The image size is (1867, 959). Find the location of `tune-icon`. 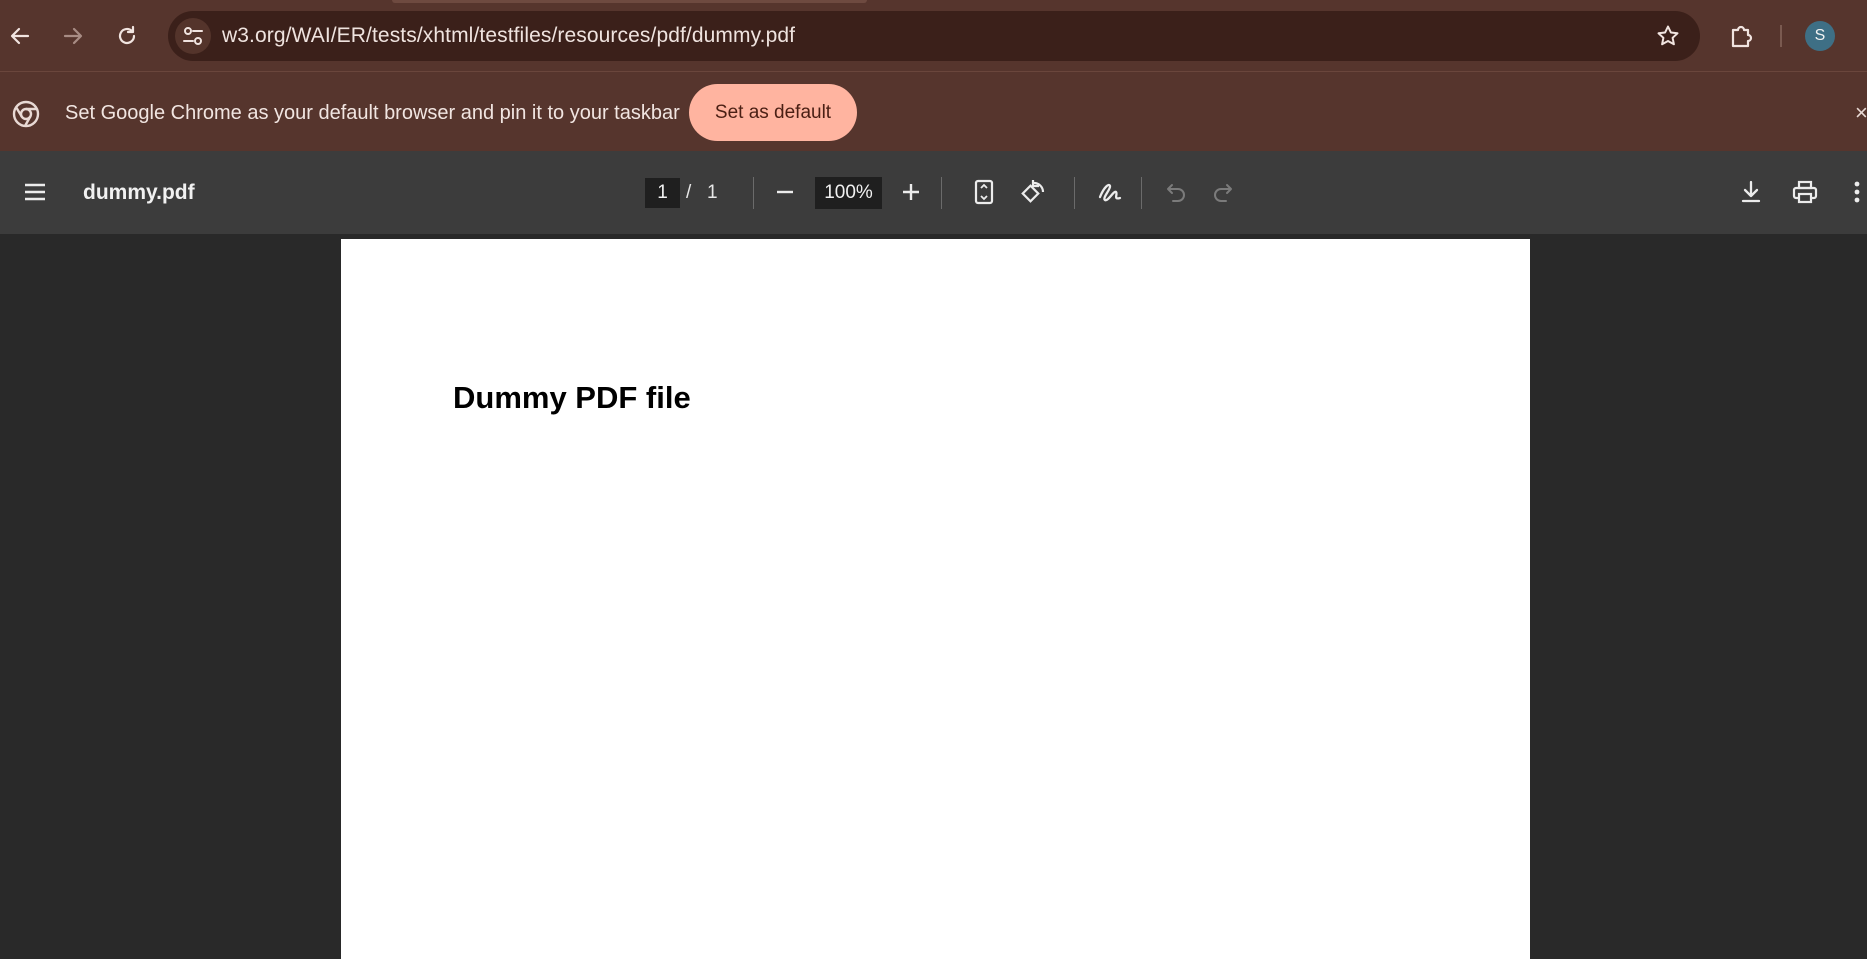

tune-icon is located at coordinates (193, 36).